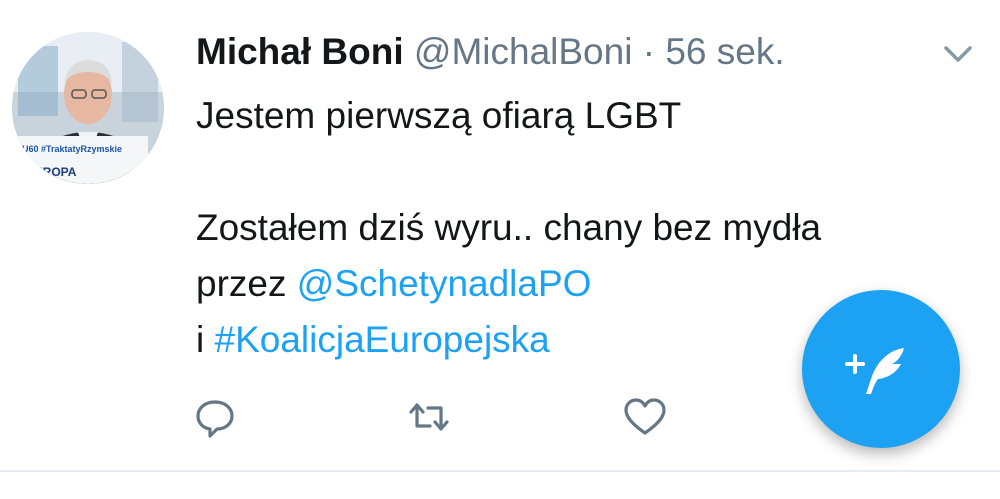  I want to click on retweet-button, so click(429, 417).